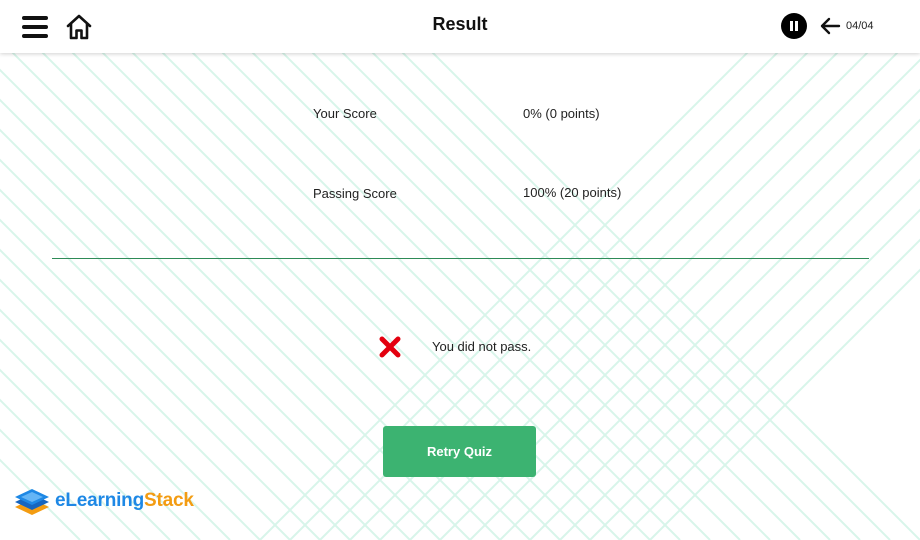  Describe the element at coordinates (99, 500) in the screenshot. I see `logo-text-part1: eLearning` at that location.